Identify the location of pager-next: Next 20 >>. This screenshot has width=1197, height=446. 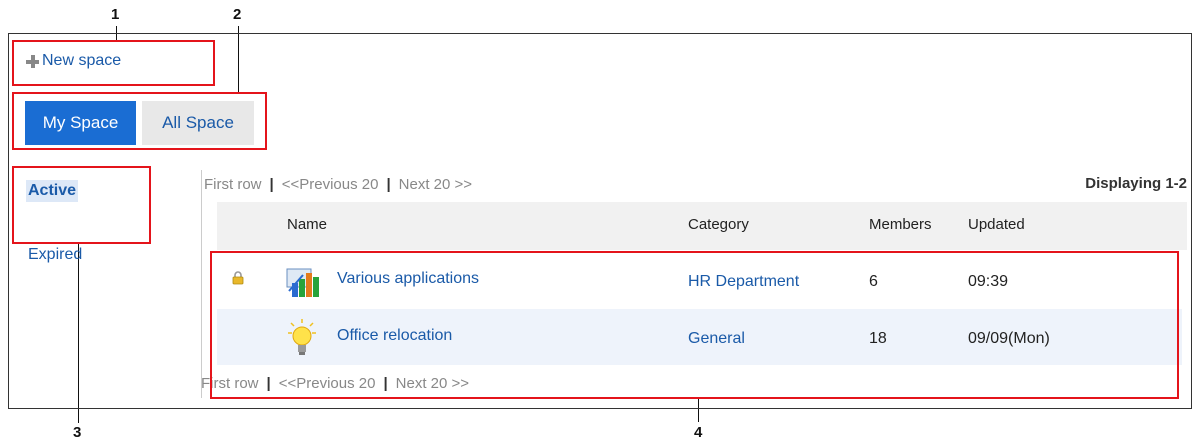
(435, 184).